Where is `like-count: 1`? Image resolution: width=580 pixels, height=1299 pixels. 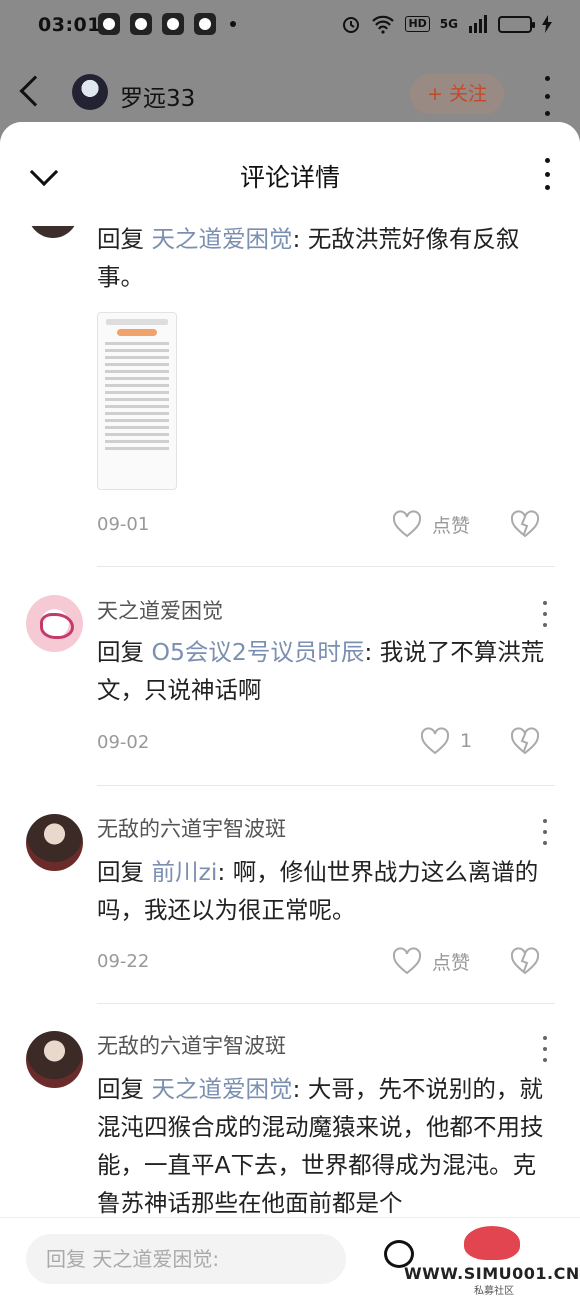 like-count: 1 is located at coordinates (466, 741).